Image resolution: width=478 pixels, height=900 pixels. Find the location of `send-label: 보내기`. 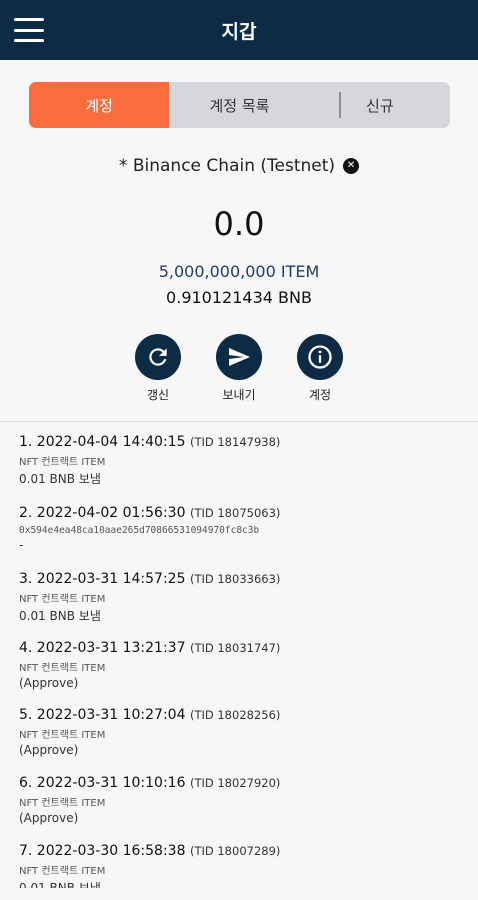

send-label: 보내기 is located at coordinates (239, 395).